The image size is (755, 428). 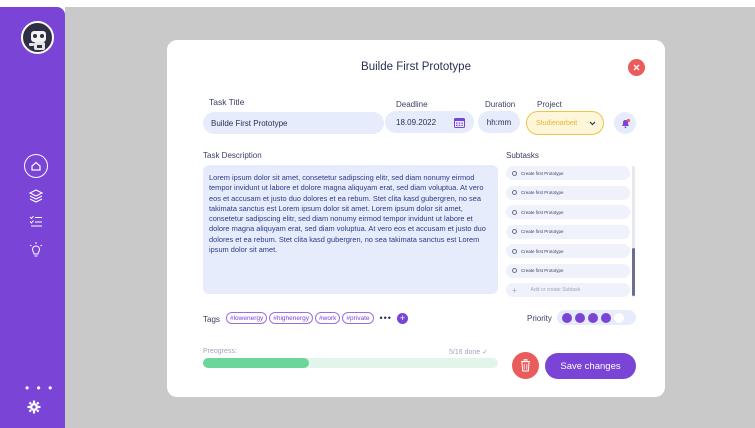 What do you see at coordinates (291, 318) in the screenshot?
I see `tag-chip: #highenergy` at bounding box center [291, 318].